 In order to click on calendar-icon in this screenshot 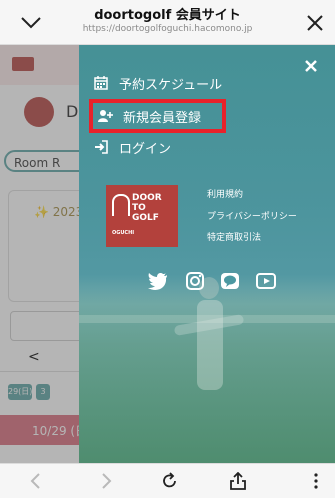, I will do `click(101, 83)`.